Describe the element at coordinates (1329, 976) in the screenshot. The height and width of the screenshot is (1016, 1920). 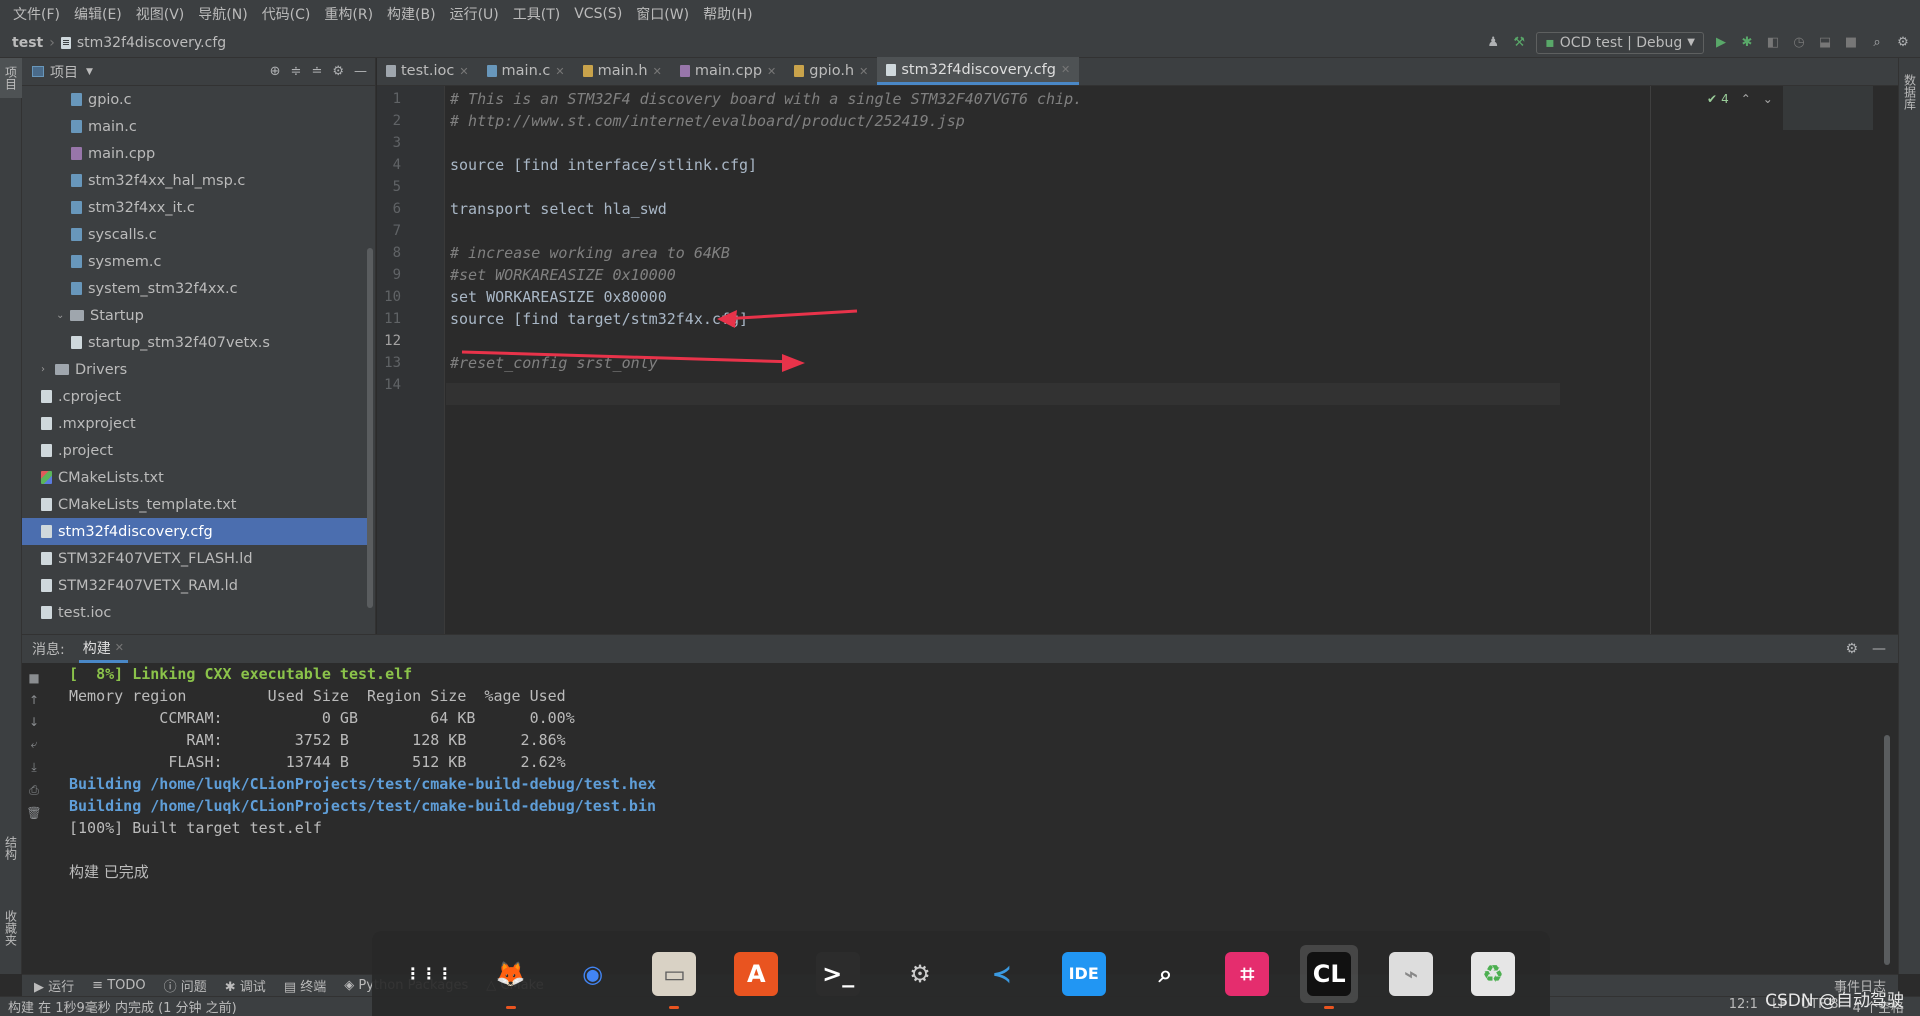
I see `clion-icon: CL` at that location.